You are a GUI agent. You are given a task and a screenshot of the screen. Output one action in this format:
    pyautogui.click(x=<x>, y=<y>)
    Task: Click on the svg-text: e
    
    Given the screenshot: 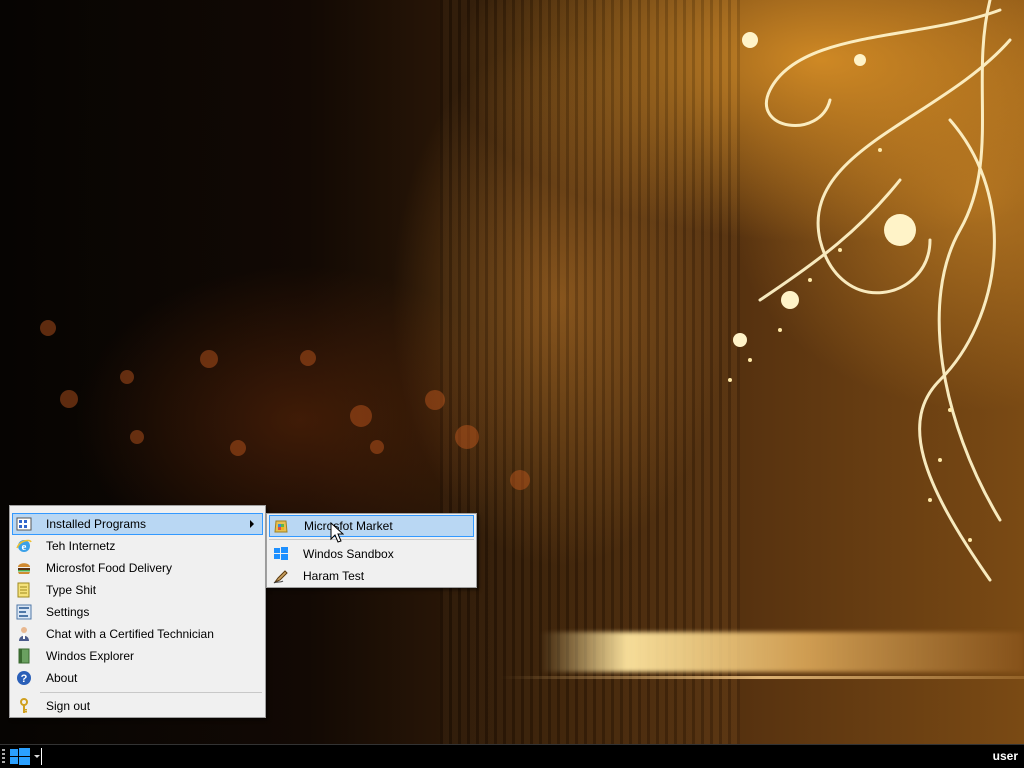 What is the action you would take?
    pyautogui.click(x=24, y=547)
    